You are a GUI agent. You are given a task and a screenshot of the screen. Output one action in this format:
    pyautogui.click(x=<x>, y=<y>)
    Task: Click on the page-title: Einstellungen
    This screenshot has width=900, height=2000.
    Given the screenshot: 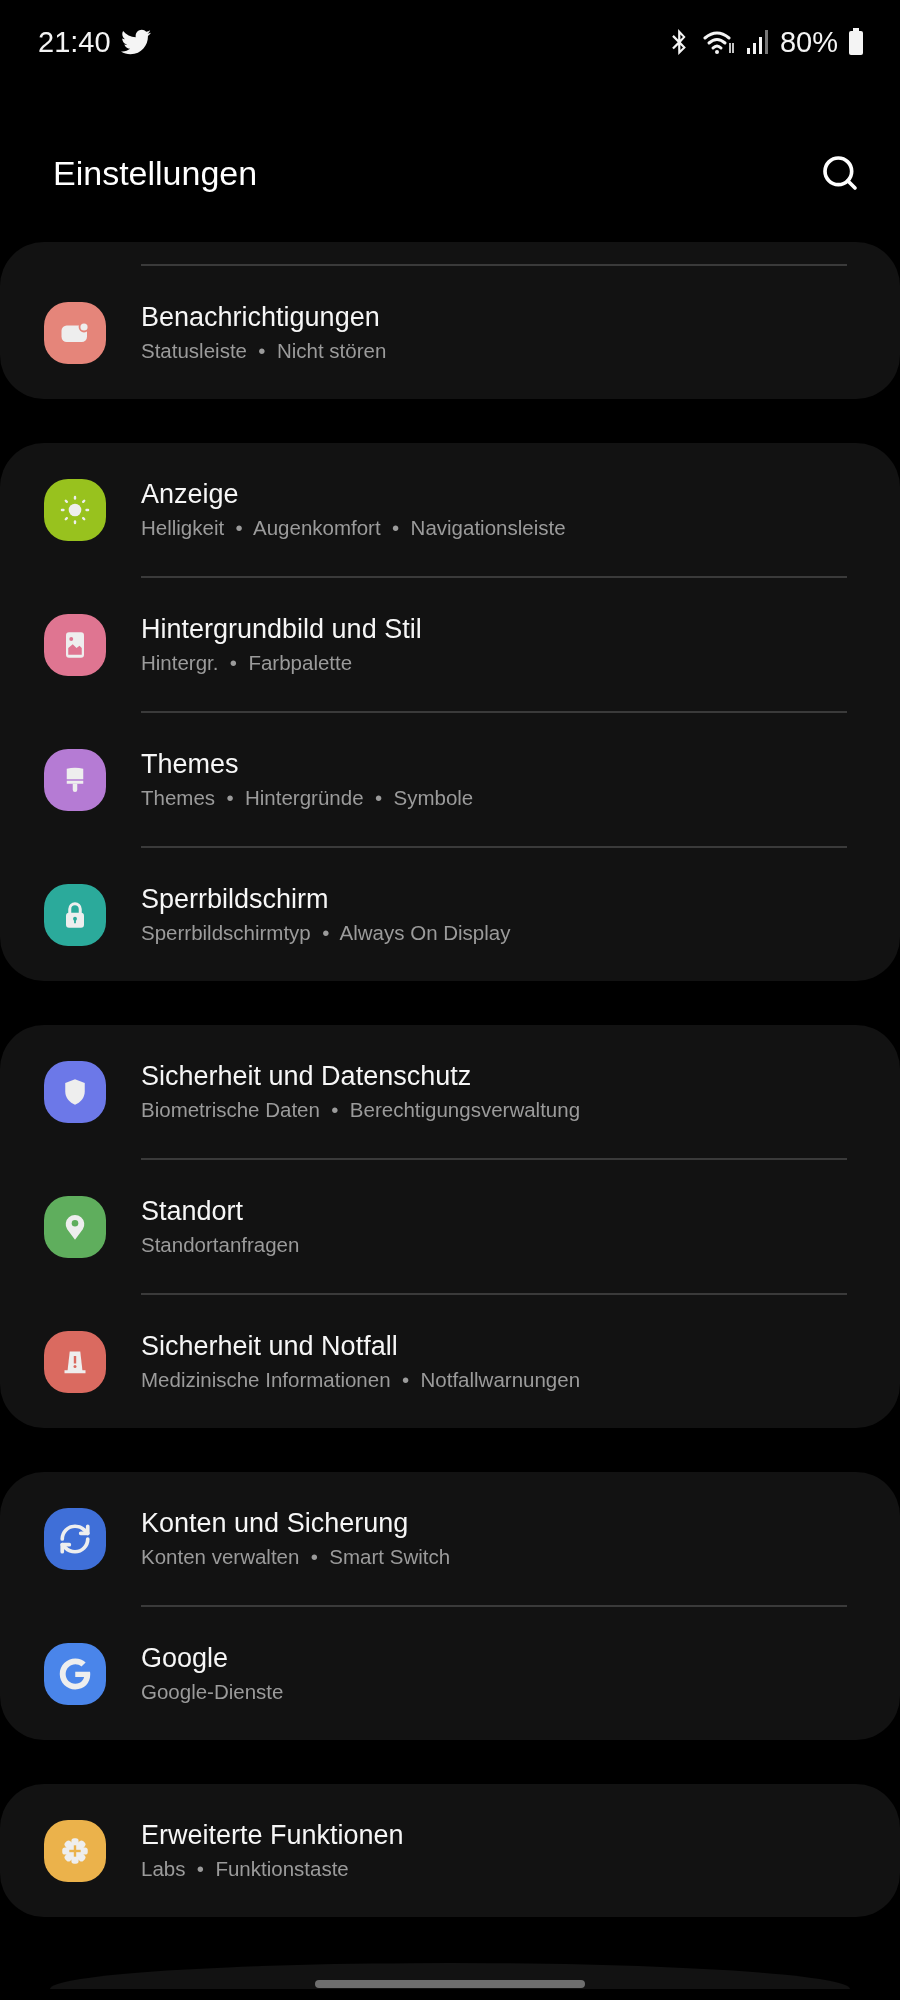 What is the action you would take?
    pyautogui.click(x=155, y=173)
    